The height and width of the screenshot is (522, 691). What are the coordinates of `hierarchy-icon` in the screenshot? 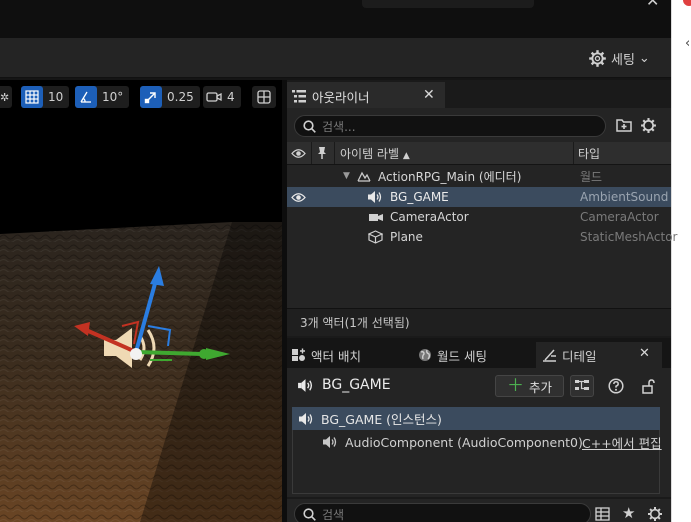 It's located at (582, 385).